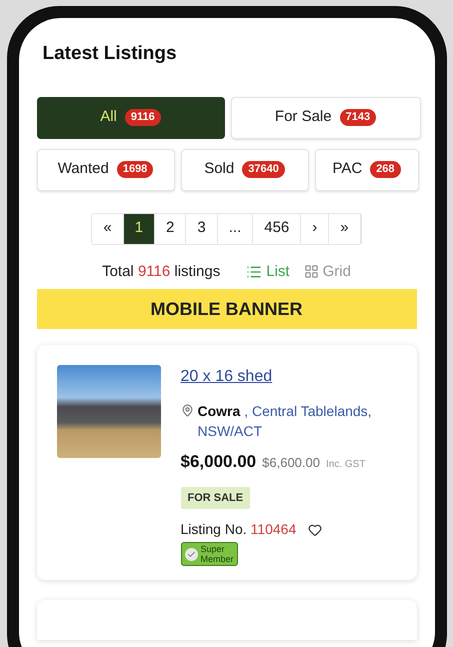 The width and height of the screenshot is (453, 647). What do you see at coordinates (215, 497) in the screenshot?
I see `status-tag: FOR SALE` at bounding box center [215, 497].